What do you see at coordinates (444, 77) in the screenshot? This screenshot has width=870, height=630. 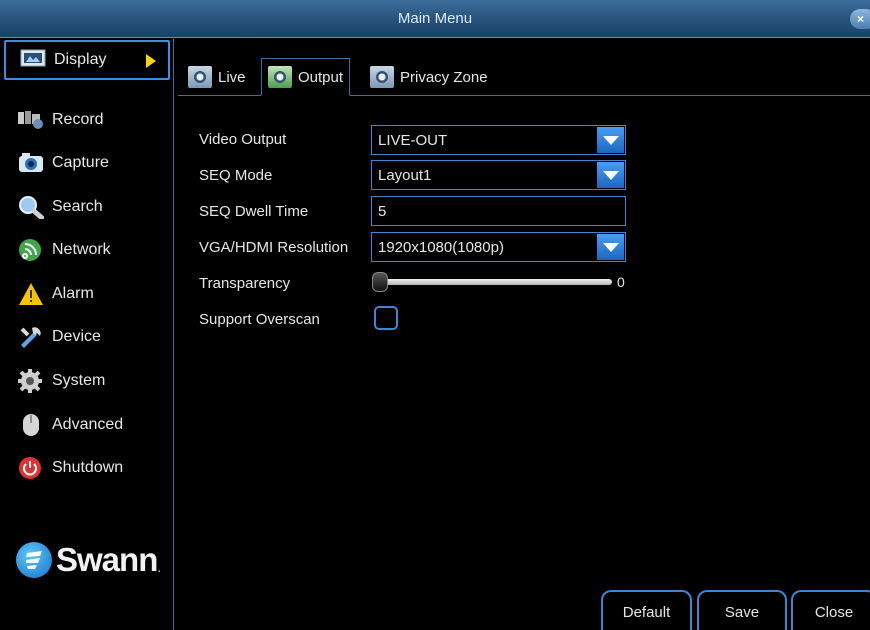 I see `tab-label: Privacy Zone` at bounding box center [444, 77].